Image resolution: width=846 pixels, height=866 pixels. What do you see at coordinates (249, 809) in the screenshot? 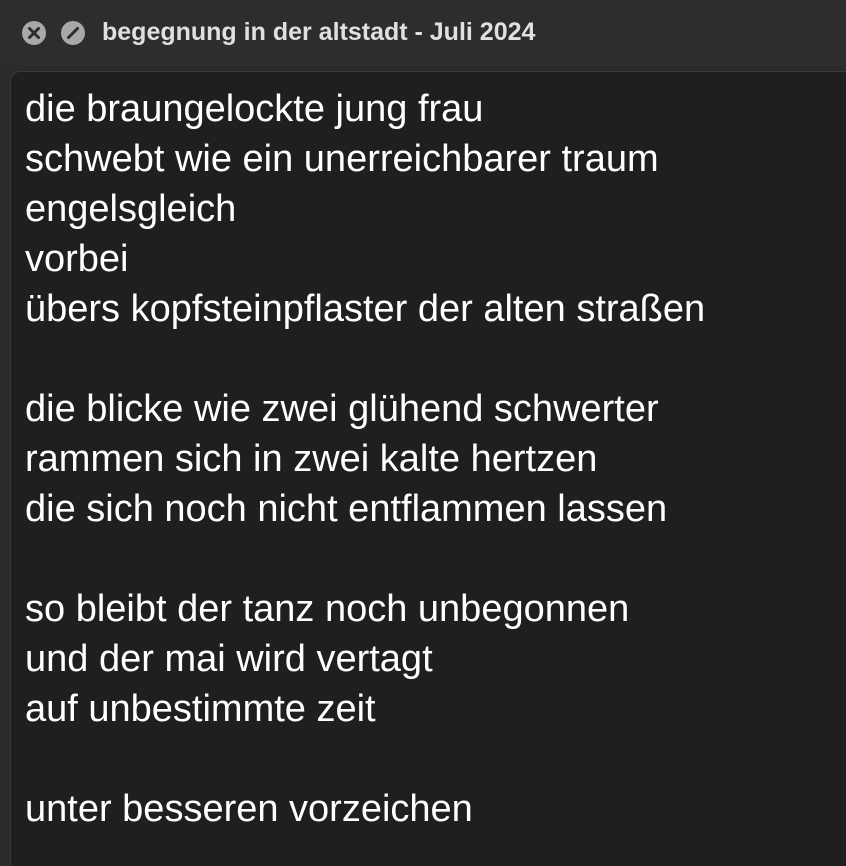
I see `poem-line: unter besseren vorzeichen` at bounding box center [249, 809].